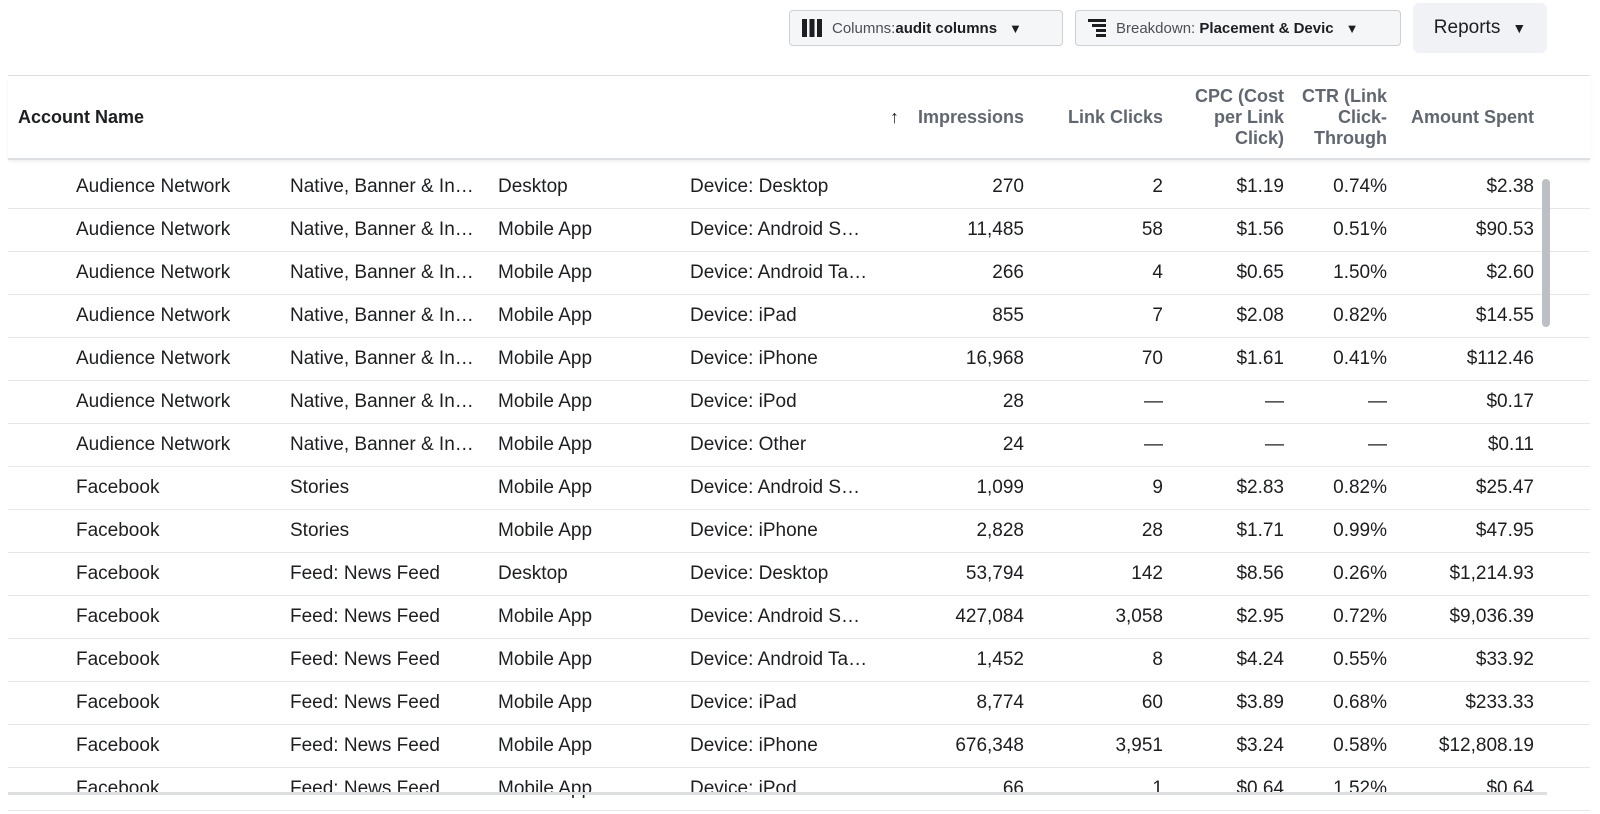  I want to click on cell-platform: Desktop, so click(533, 573).